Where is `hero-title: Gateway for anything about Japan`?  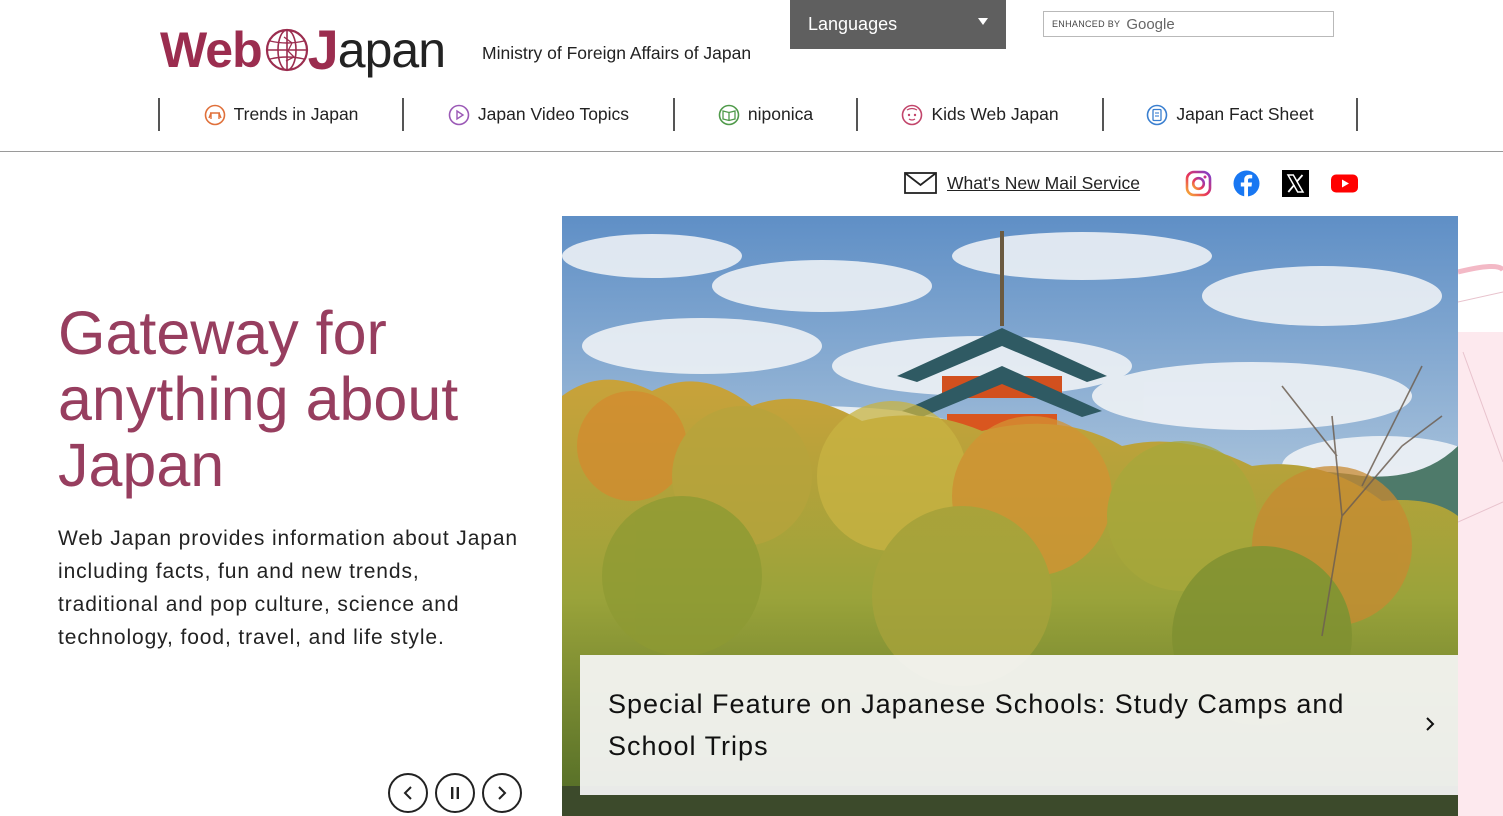
hero-title: Gateway for anything about Japan is located at coordinates (258, 399).